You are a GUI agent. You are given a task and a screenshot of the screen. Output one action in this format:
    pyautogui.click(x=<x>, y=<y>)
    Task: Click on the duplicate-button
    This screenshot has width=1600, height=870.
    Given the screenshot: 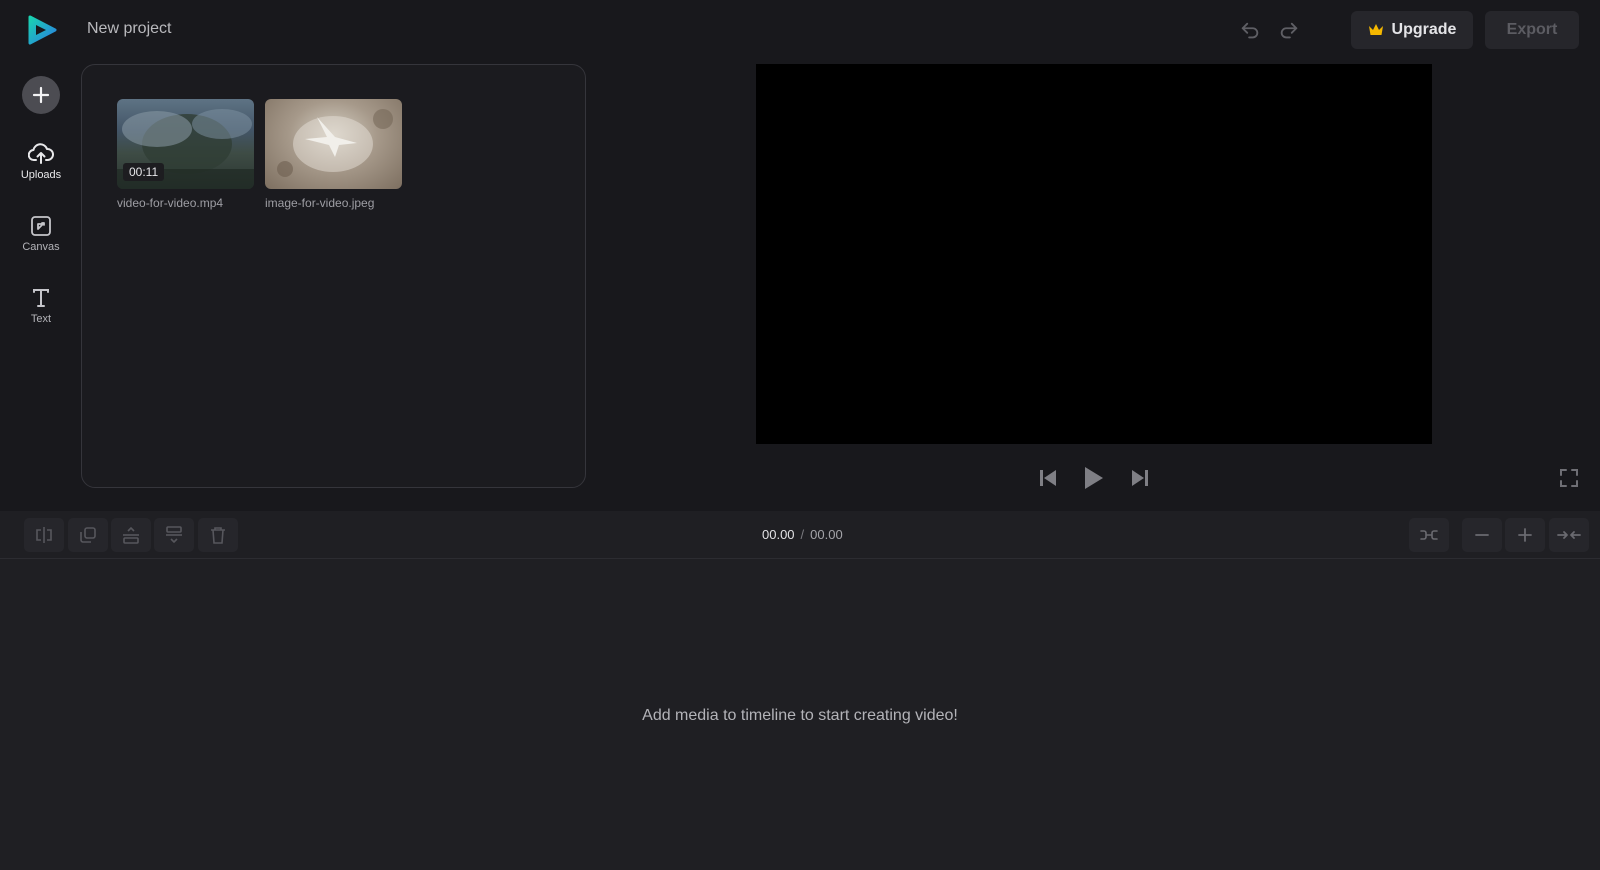 What is the action you would take?
    pyautogui.click(x=88, y=535)
    